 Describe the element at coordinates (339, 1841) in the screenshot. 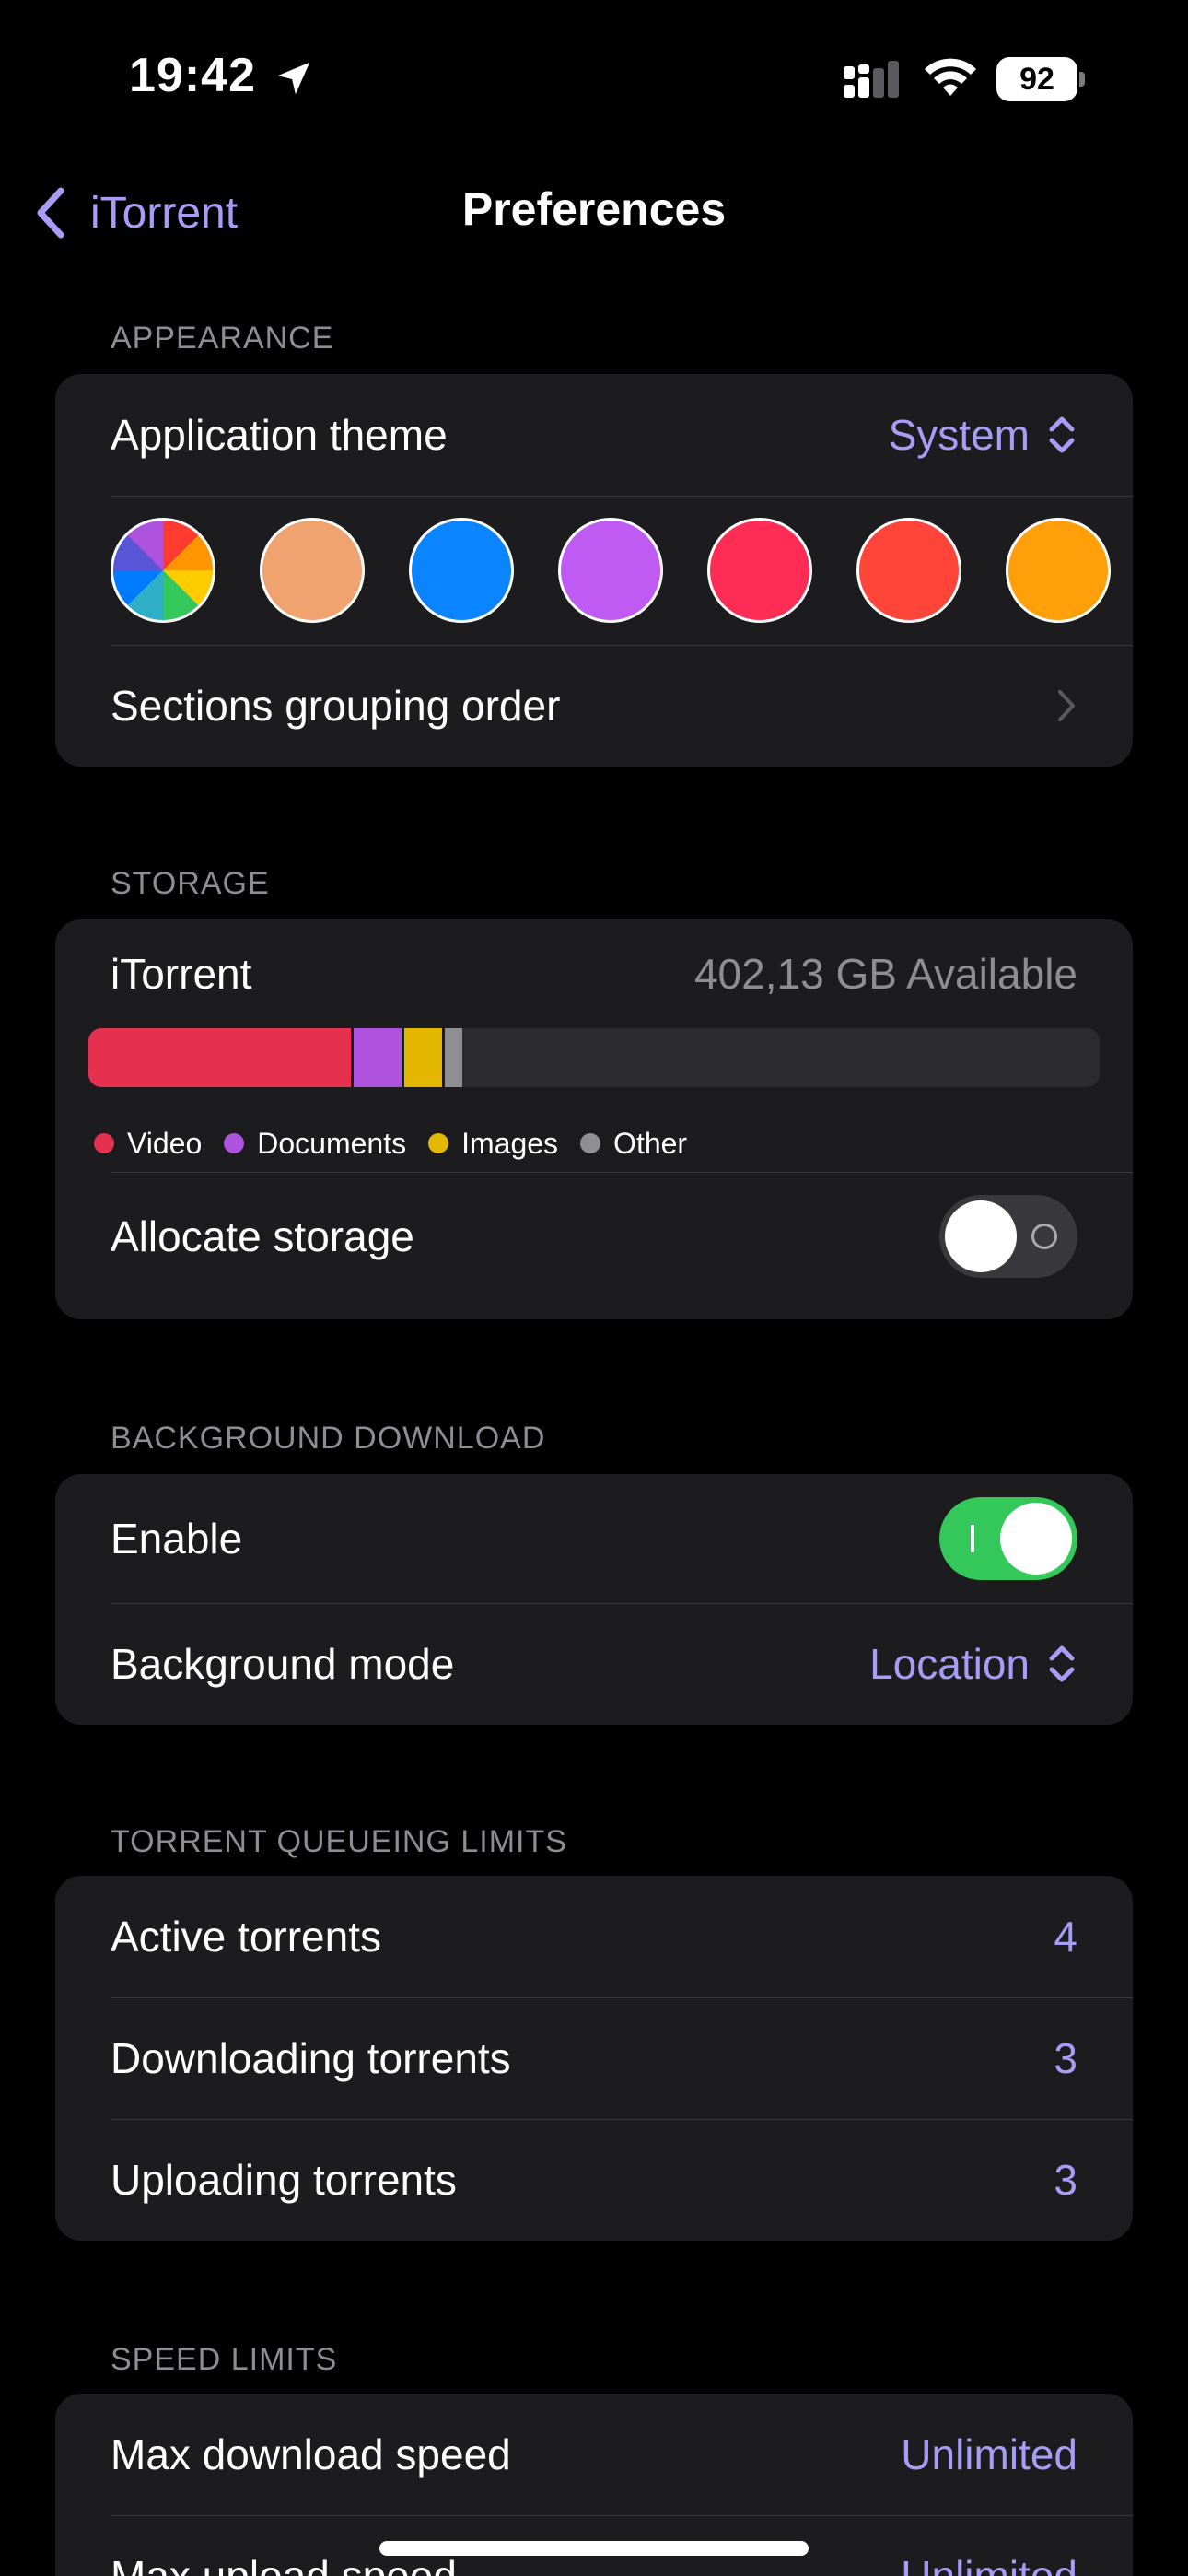

I see `section-header-queueing-limits: TORRENT QUEUEING LIMITS` at that location.